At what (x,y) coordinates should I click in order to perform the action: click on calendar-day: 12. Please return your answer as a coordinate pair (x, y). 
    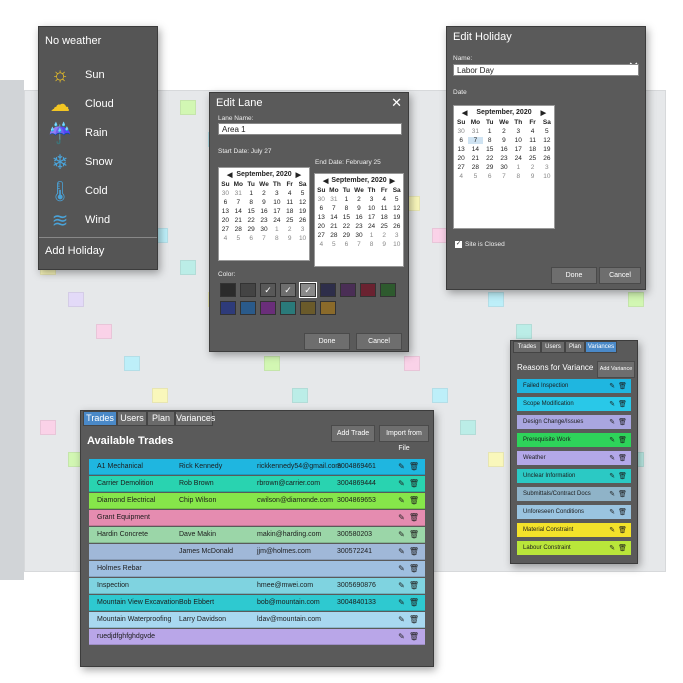
    Looking at the image, I should click on (547, 140).